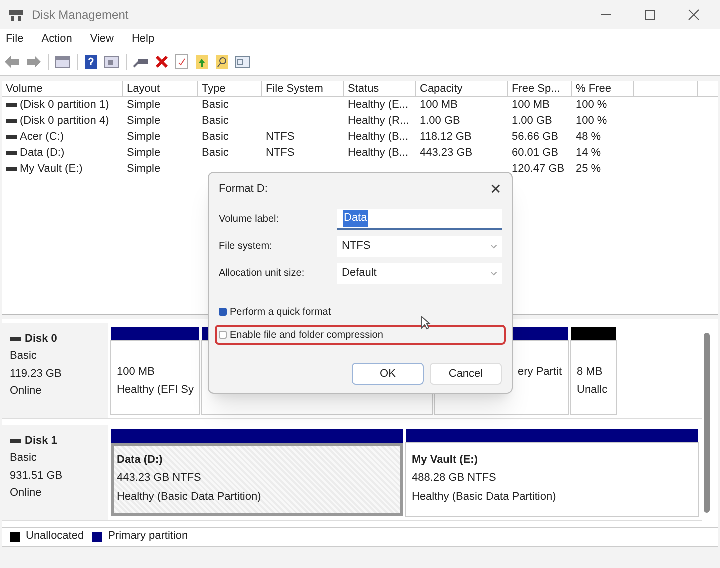 The width and height of the screenshot is (720, 568). Describe the element at coordinates (42, 153) in the screenshot. I see `table-cell-text: Data (D:)` at that location.